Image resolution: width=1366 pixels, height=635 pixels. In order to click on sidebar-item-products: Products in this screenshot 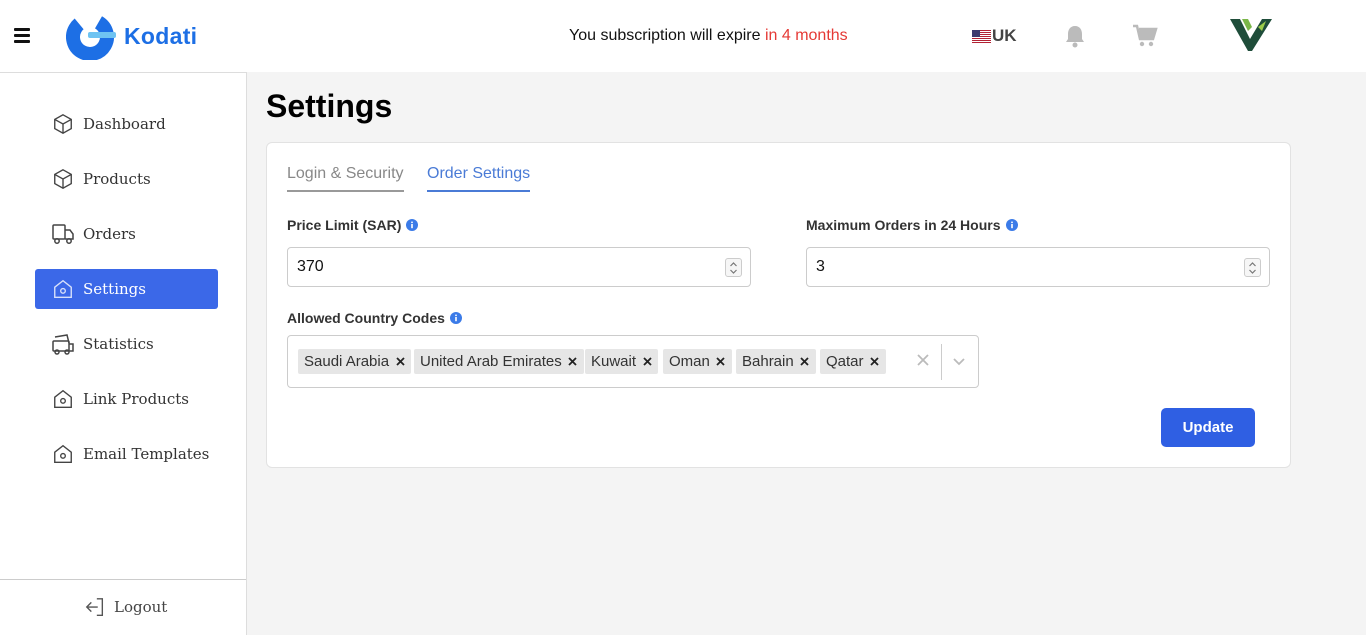, I will do `click(126, 179)`.